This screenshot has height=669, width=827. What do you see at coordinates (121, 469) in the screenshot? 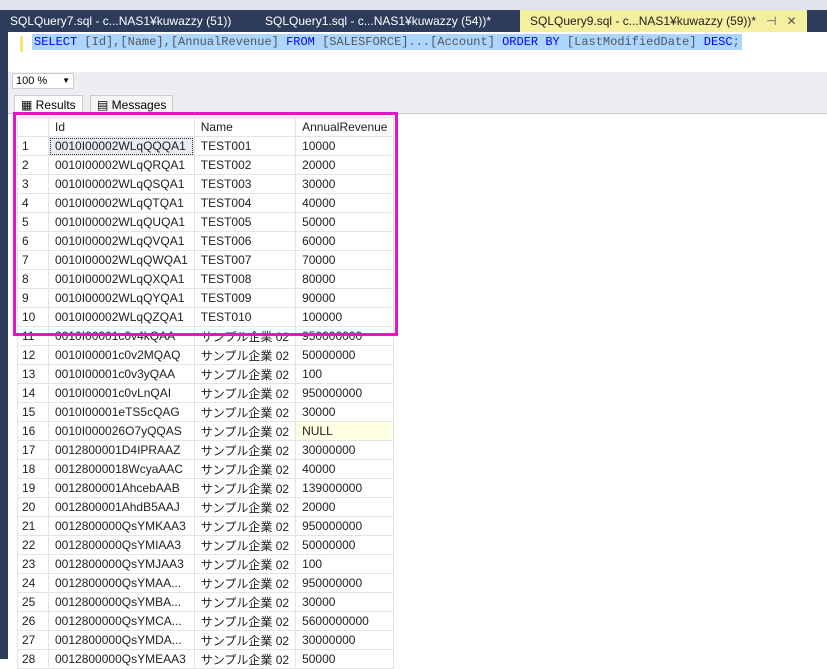
I see `cell-id: 00128000018WcyaAAC` at bounding box center [121, 469].